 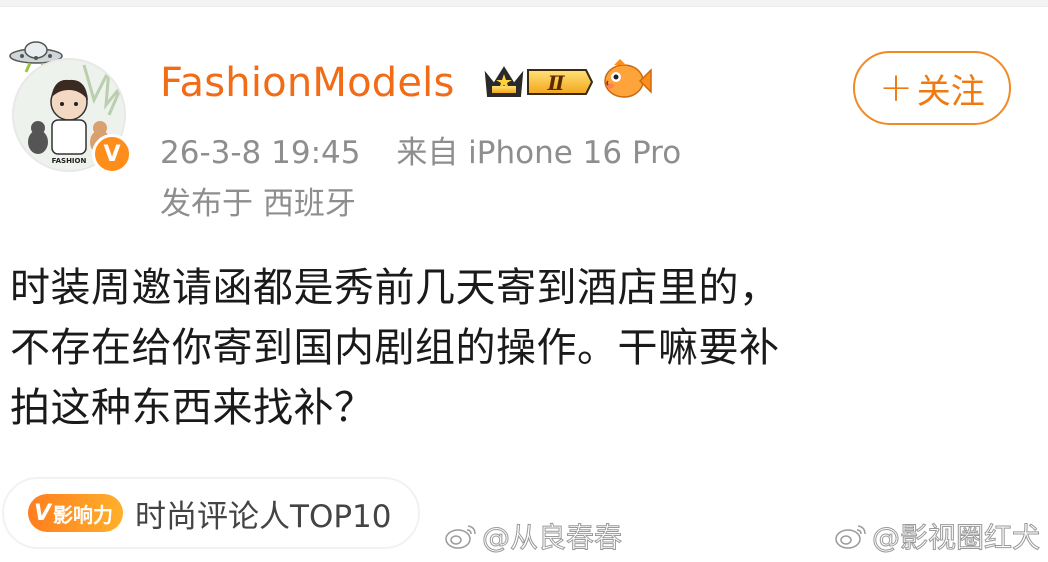 I want to click on username: FashionModels, so click(x=307, y=83).